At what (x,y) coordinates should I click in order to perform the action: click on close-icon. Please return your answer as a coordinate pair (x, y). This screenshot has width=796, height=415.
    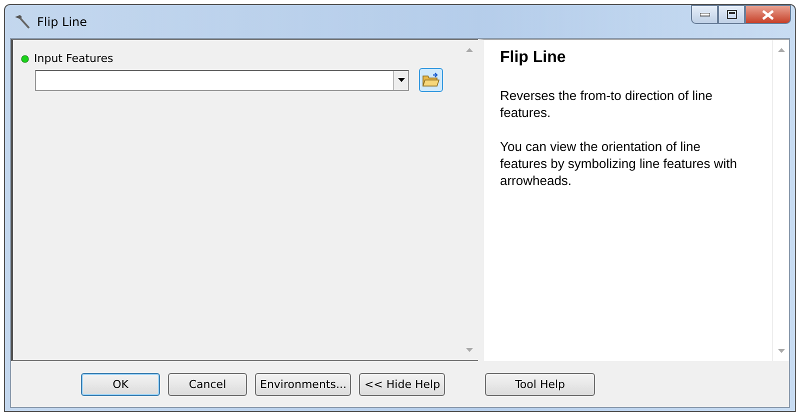
    Looking at the image, I should click on (768, 15).